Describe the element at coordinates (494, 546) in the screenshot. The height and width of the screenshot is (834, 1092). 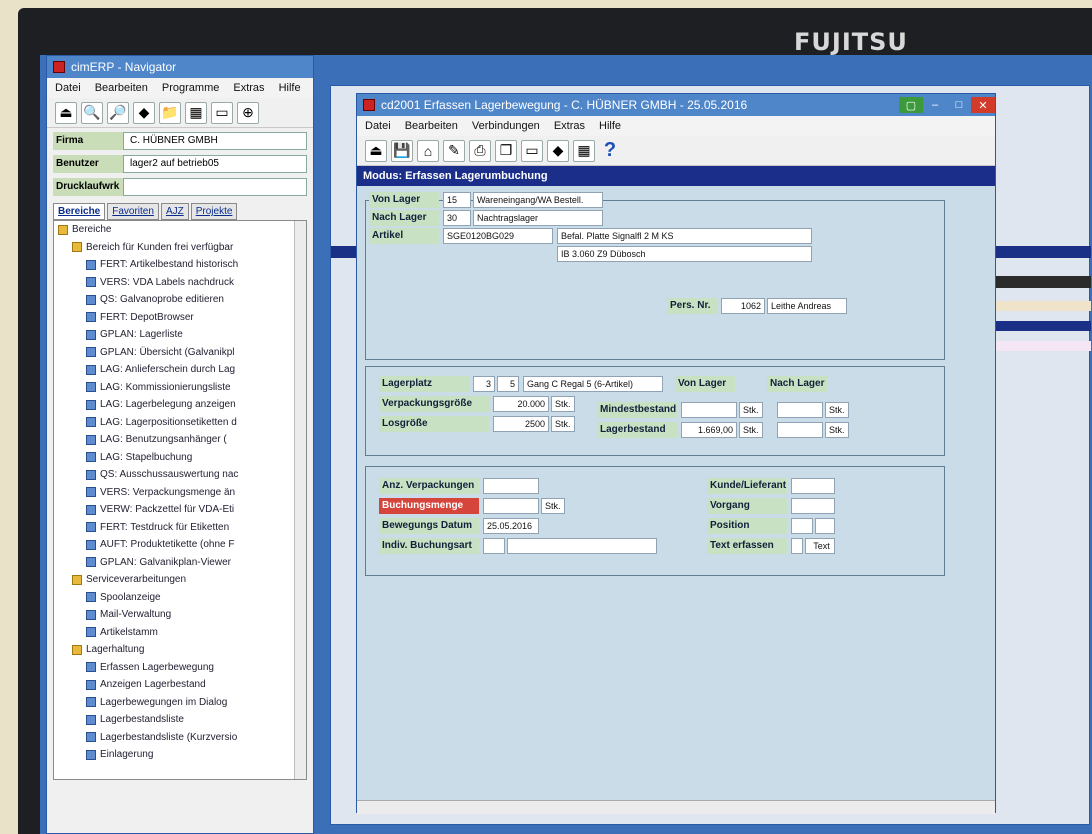
I see `indiv-buchungsart-code-field` at that location.